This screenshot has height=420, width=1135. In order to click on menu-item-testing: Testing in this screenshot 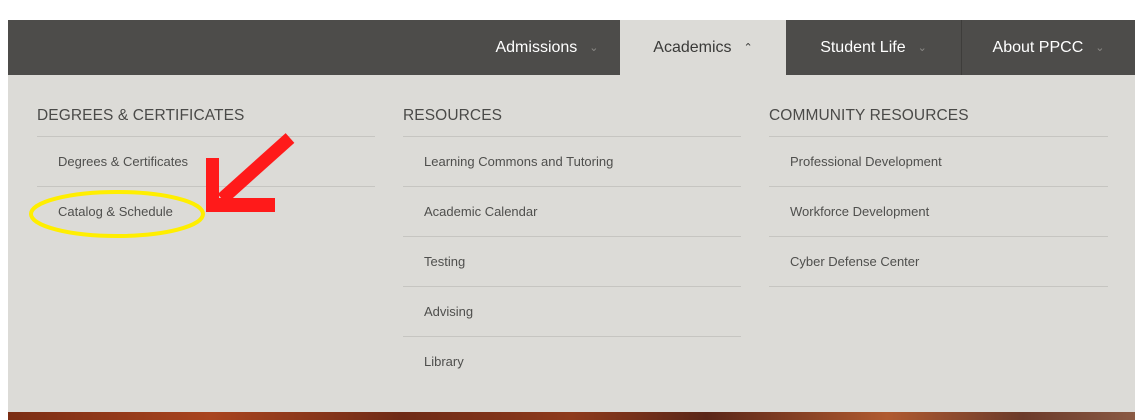, I will do `click(572, 262)`.